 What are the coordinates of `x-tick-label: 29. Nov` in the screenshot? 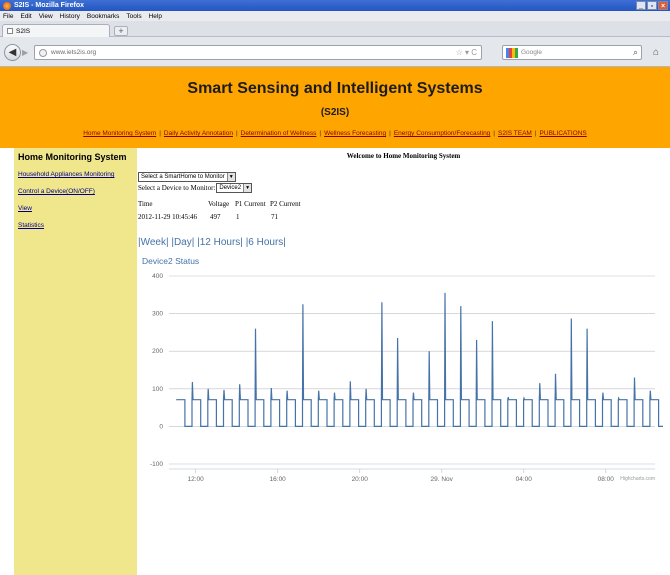 It's located at (442, 479).